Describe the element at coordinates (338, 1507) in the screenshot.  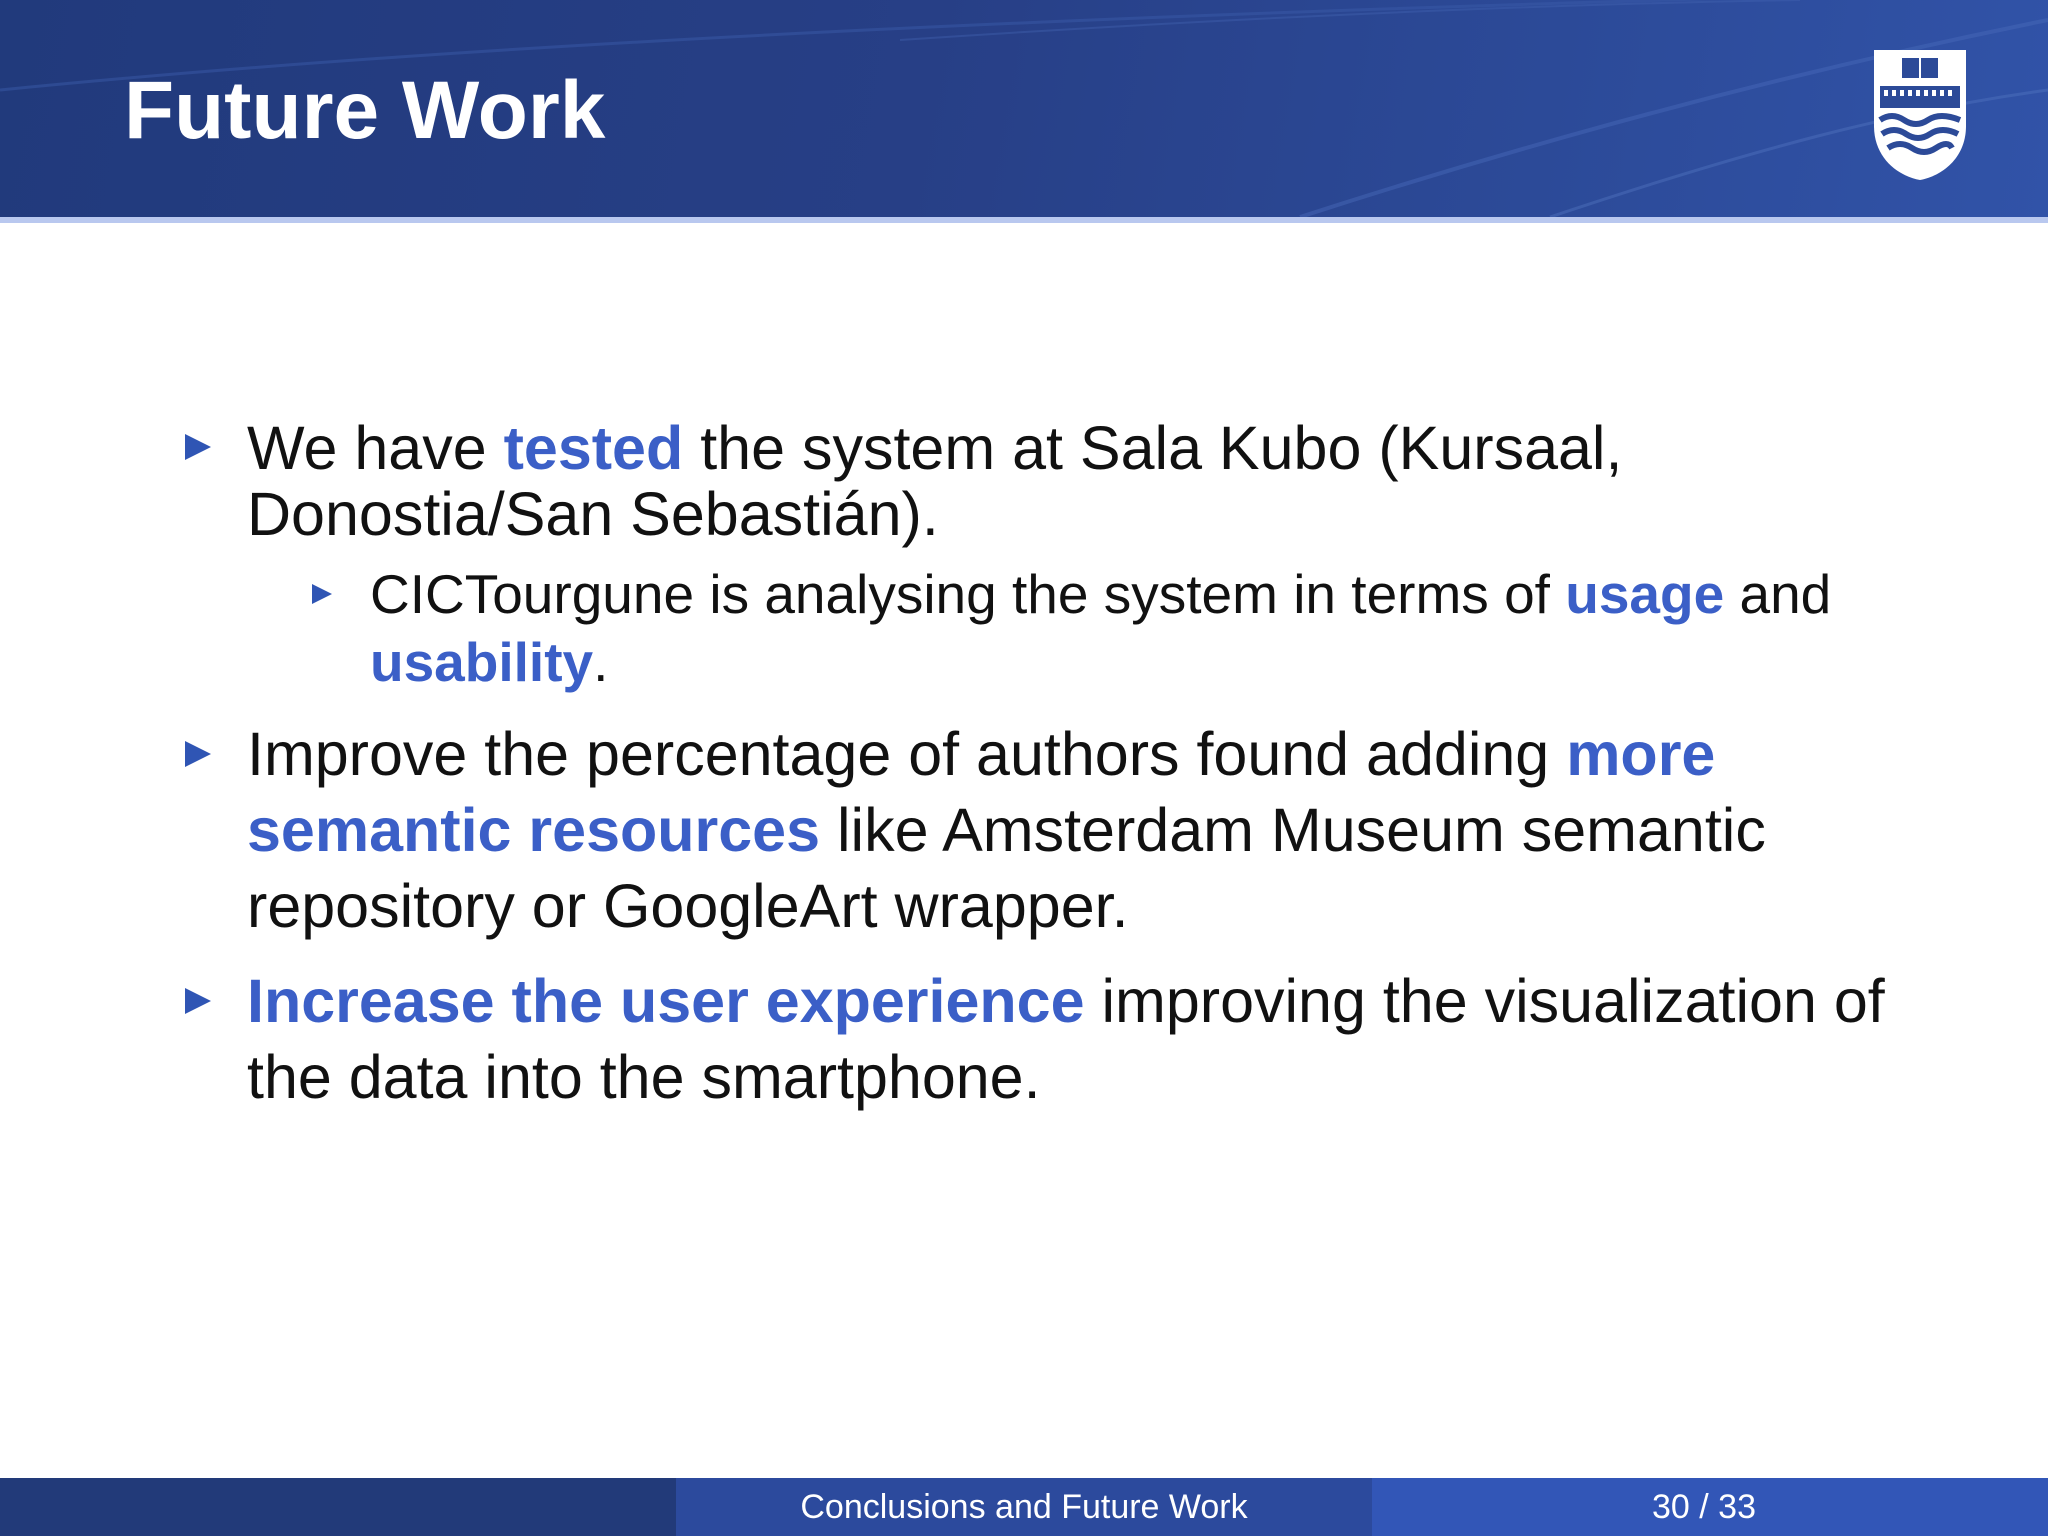
I see `footer-left-block` at that location.